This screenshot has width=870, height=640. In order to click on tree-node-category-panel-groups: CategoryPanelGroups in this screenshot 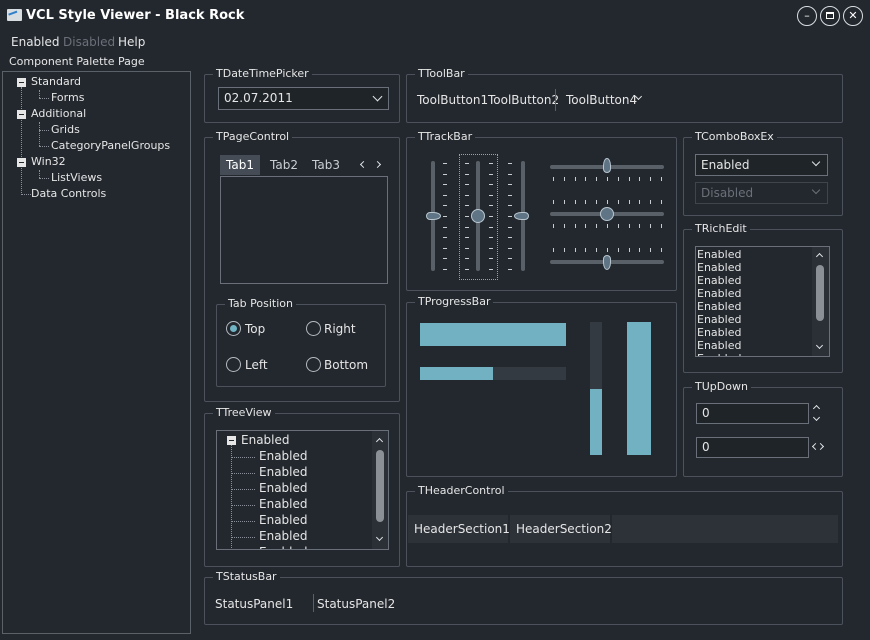, I will do `click(110, 145)`.